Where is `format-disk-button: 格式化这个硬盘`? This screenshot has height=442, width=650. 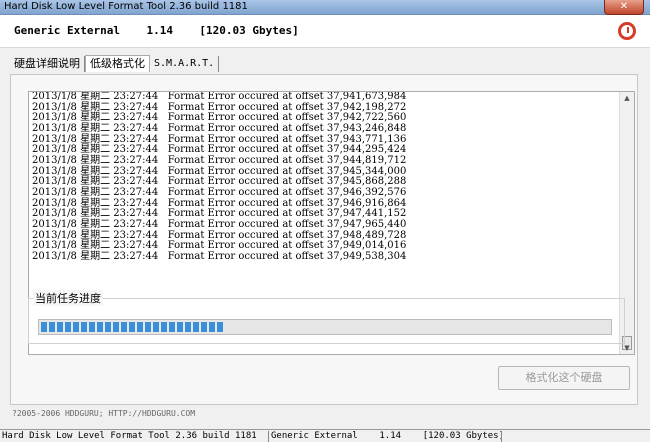
format-disk-button: 格式化这个硬盘 is located at coordinates (564, 378).